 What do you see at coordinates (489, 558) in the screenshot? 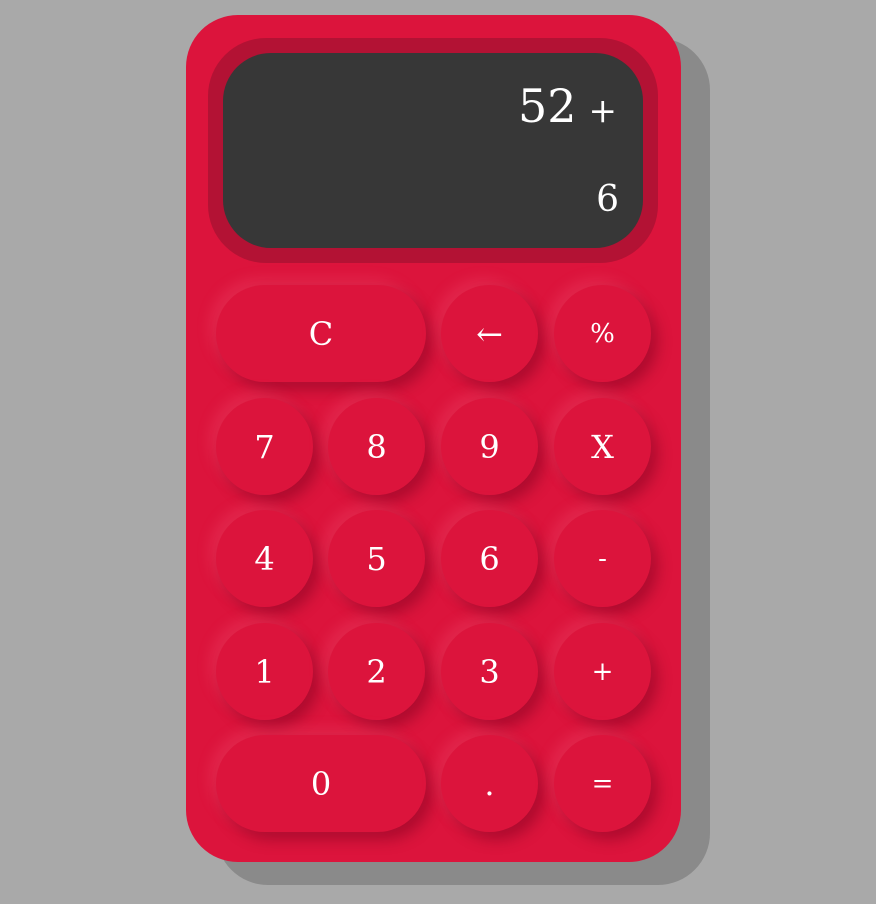
I see `digit-6-button: 6` at bounding box center [489, 558].